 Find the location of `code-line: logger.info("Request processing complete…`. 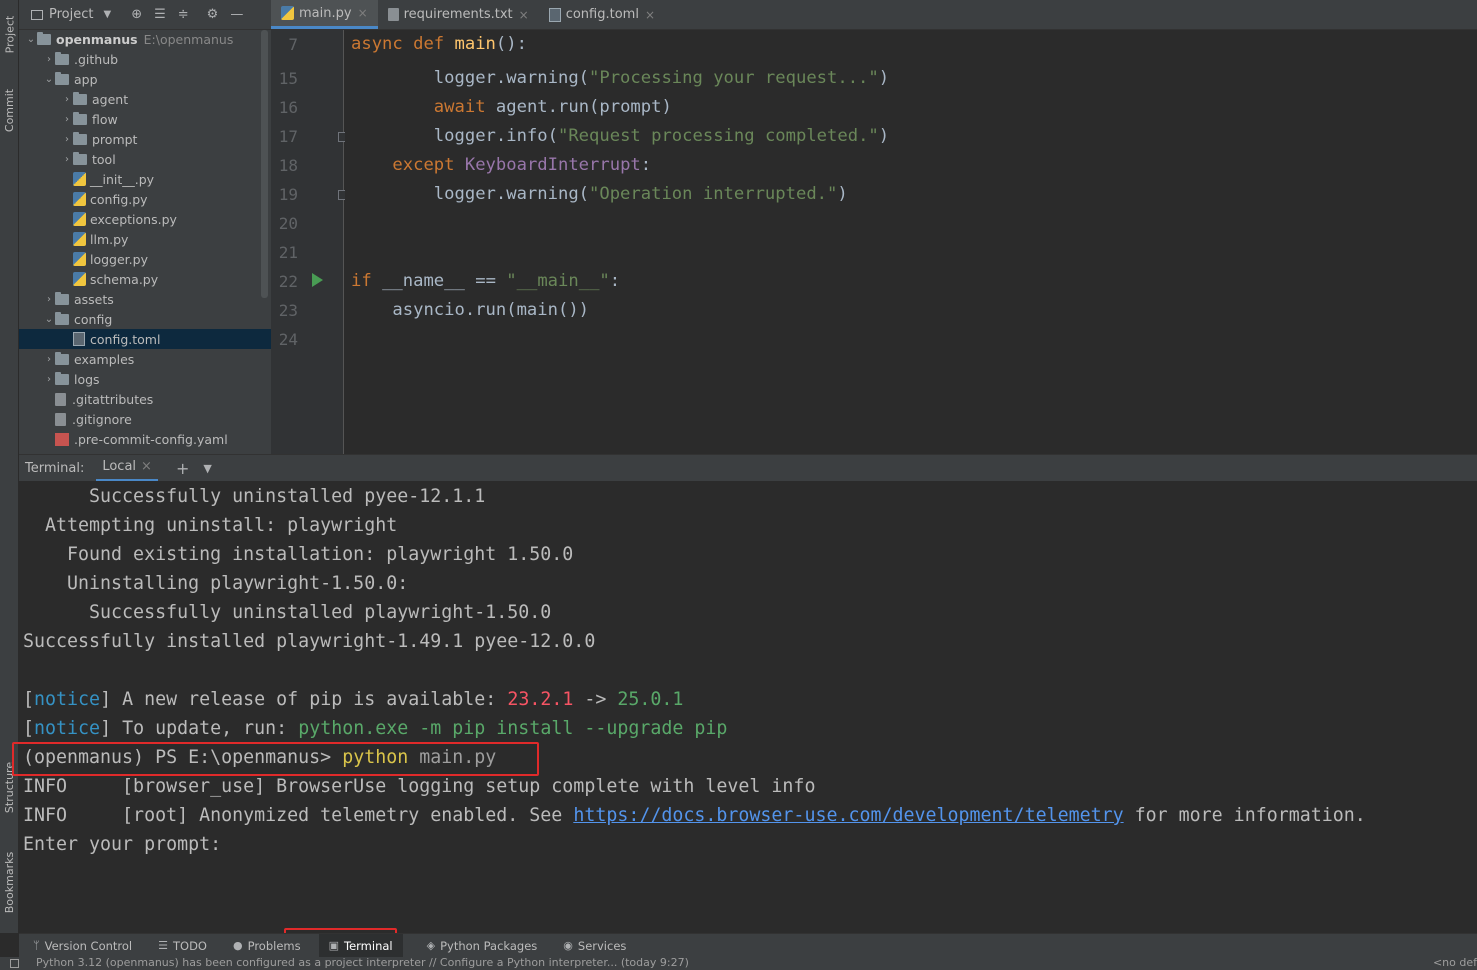

code-line: logger.info("Request processing complete… is located at coordinates (661, 136).